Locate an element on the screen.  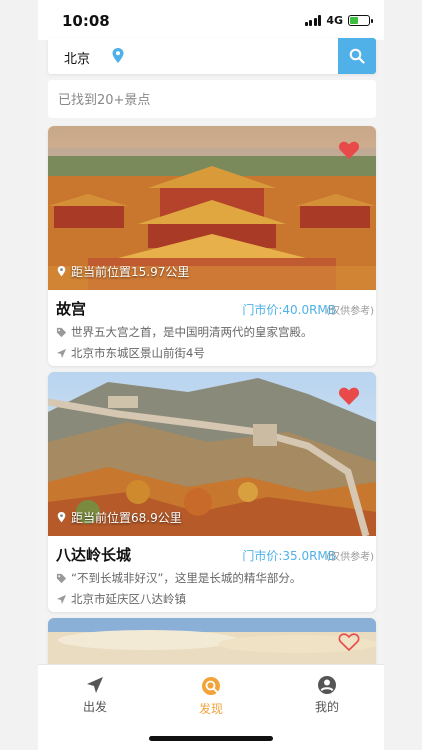
description-row: 世界五大宫之首，是中国明清两代的皇家宫殿。 is located at coordinates (216, 332).